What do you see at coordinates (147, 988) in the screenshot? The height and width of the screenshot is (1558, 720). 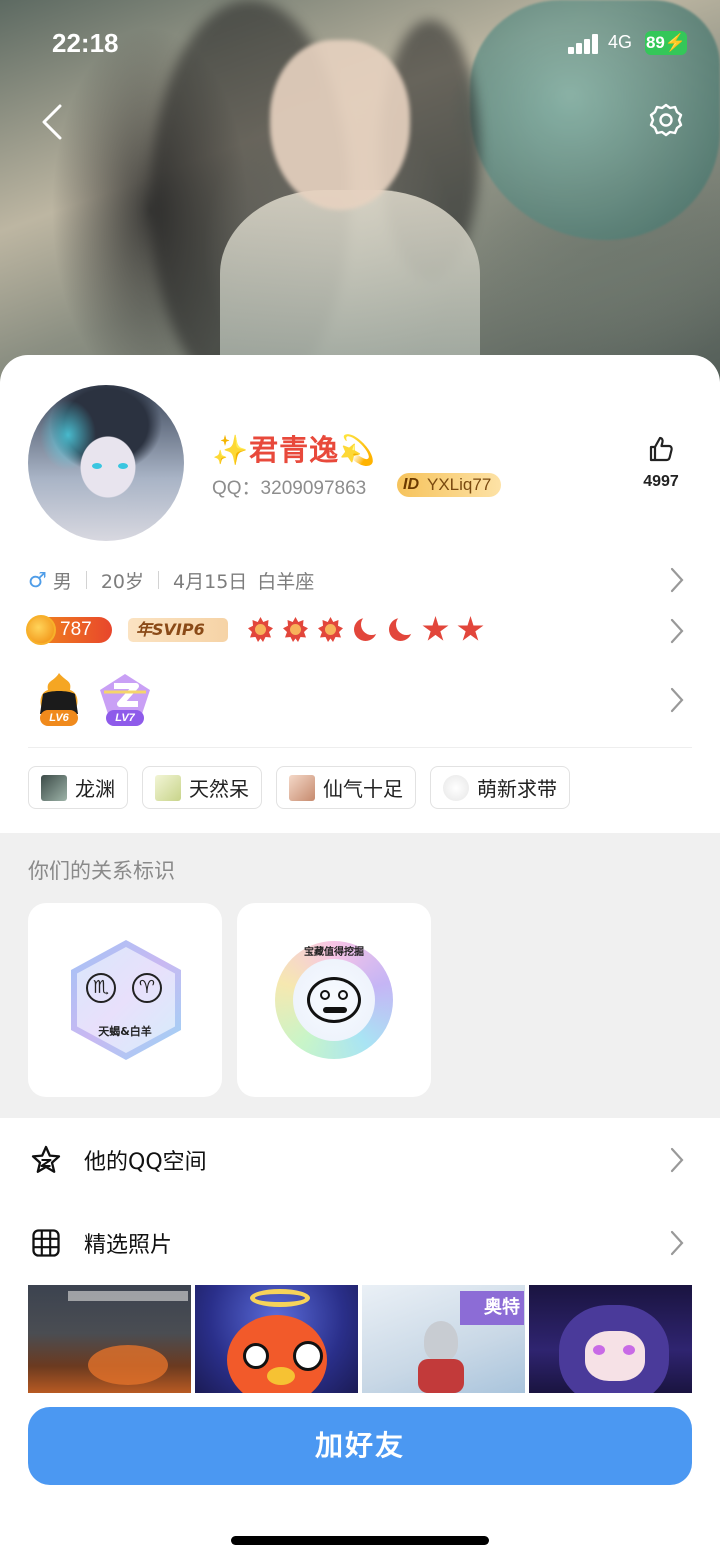 I see `aries-icon: ♈` at bounding box center [147, 988].